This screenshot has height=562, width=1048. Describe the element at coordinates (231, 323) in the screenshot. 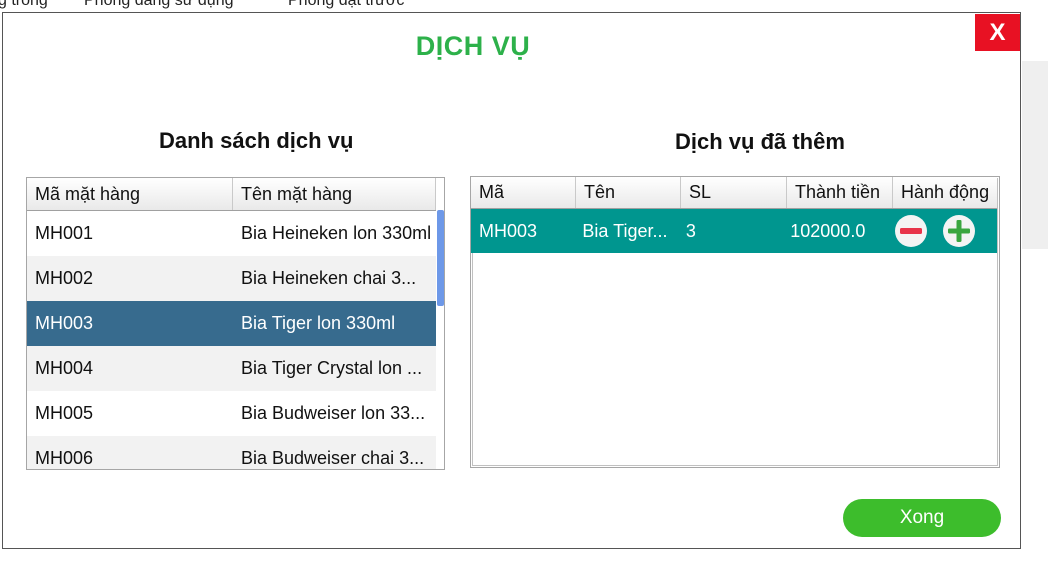

I see `table-row-selected: MH003 Bia Tiger lon 330ml` at that location.